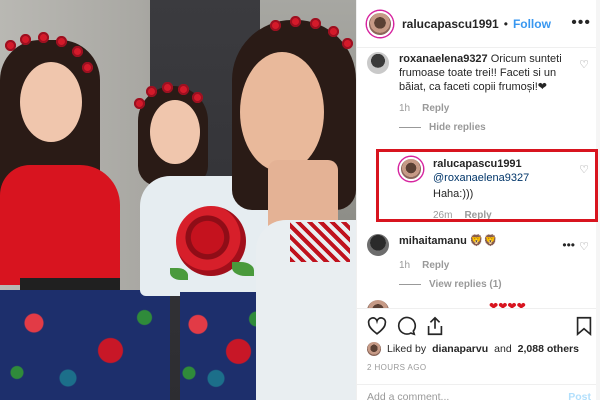 The width and height of the screenshot is (600, 400). I want to click on post-header: ralucapascu1991 • Follow •••, so click(478, 24).